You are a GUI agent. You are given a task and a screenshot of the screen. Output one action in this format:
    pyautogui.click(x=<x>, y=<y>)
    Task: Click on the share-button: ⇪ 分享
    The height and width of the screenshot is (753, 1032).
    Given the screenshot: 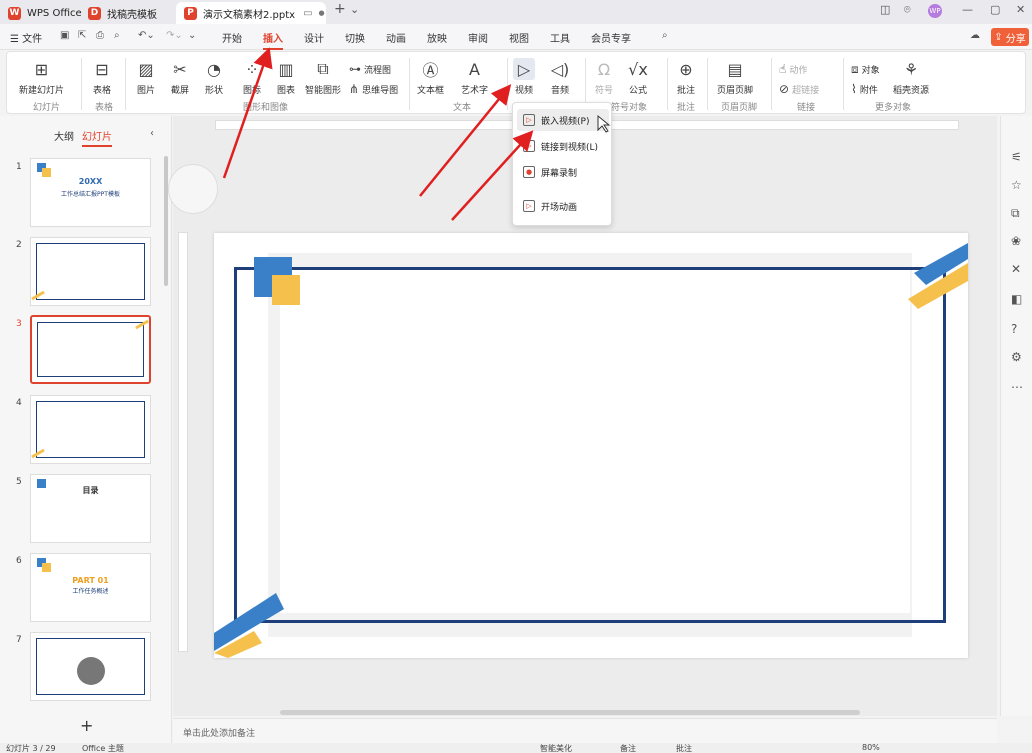 What is the action you would take?
    pyautogui.click(x=1010, y=37)
    